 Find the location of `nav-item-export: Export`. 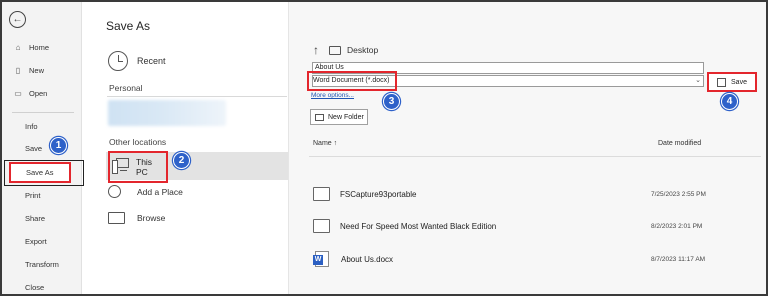

nav-item-export: Export is located at coordinates (42, 241).